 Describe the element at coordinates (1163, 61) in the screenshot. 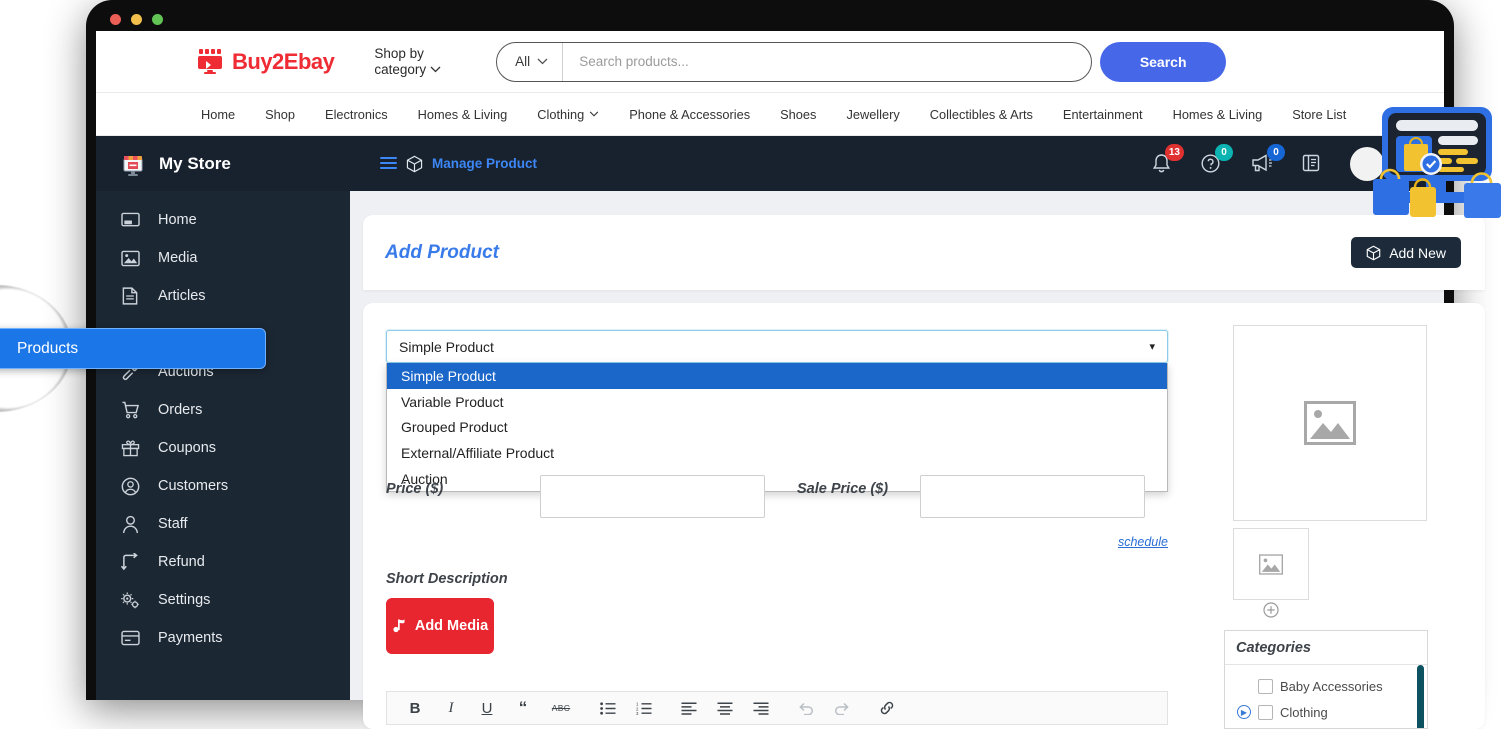

I see `search-button: Search` at that location.